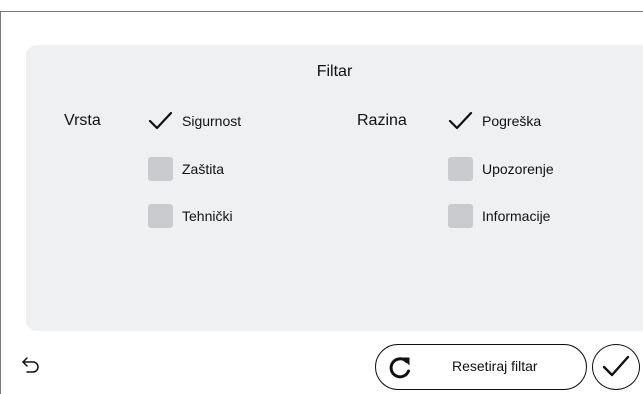 This screenshot has width=643, height=394. I want to click on back-arrow-icon, so click(30, 365).